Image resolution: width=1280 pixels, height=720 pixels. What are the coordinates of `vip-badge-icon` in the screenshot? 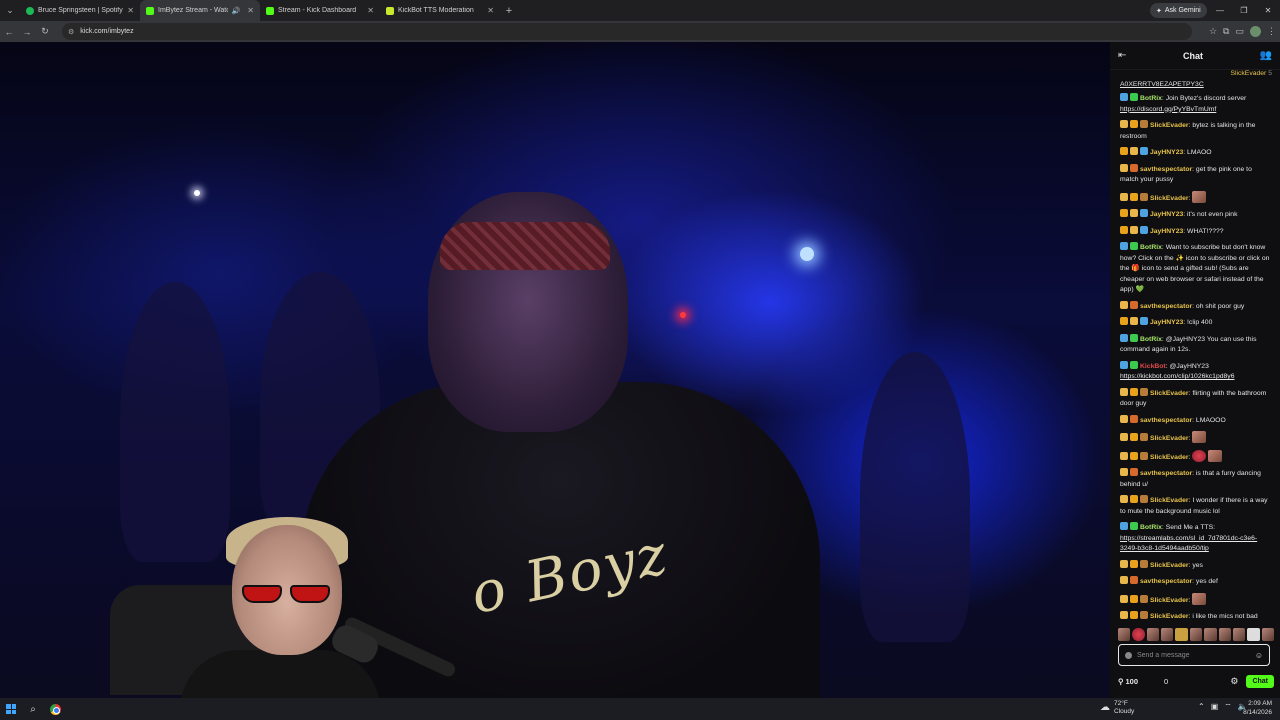 It's located at (1134, 437).